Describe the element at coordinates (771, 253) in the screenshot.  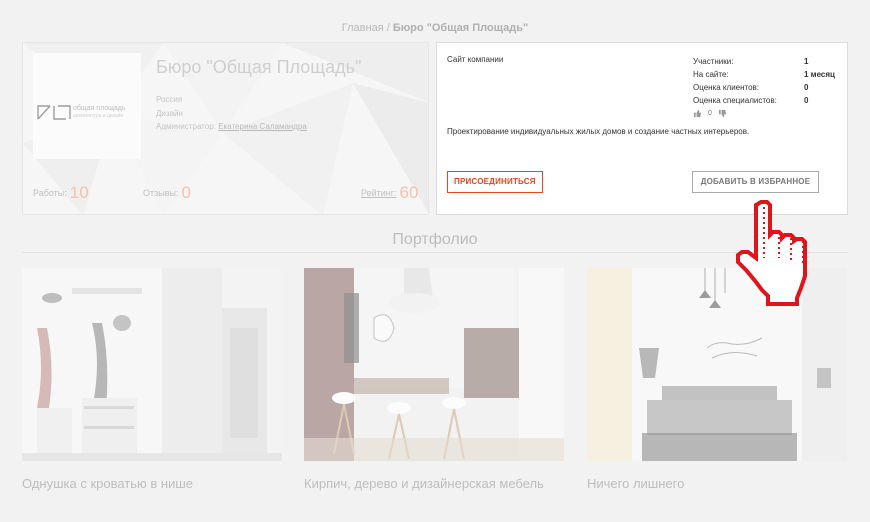
I see `hand-pointer-icon` at that location.